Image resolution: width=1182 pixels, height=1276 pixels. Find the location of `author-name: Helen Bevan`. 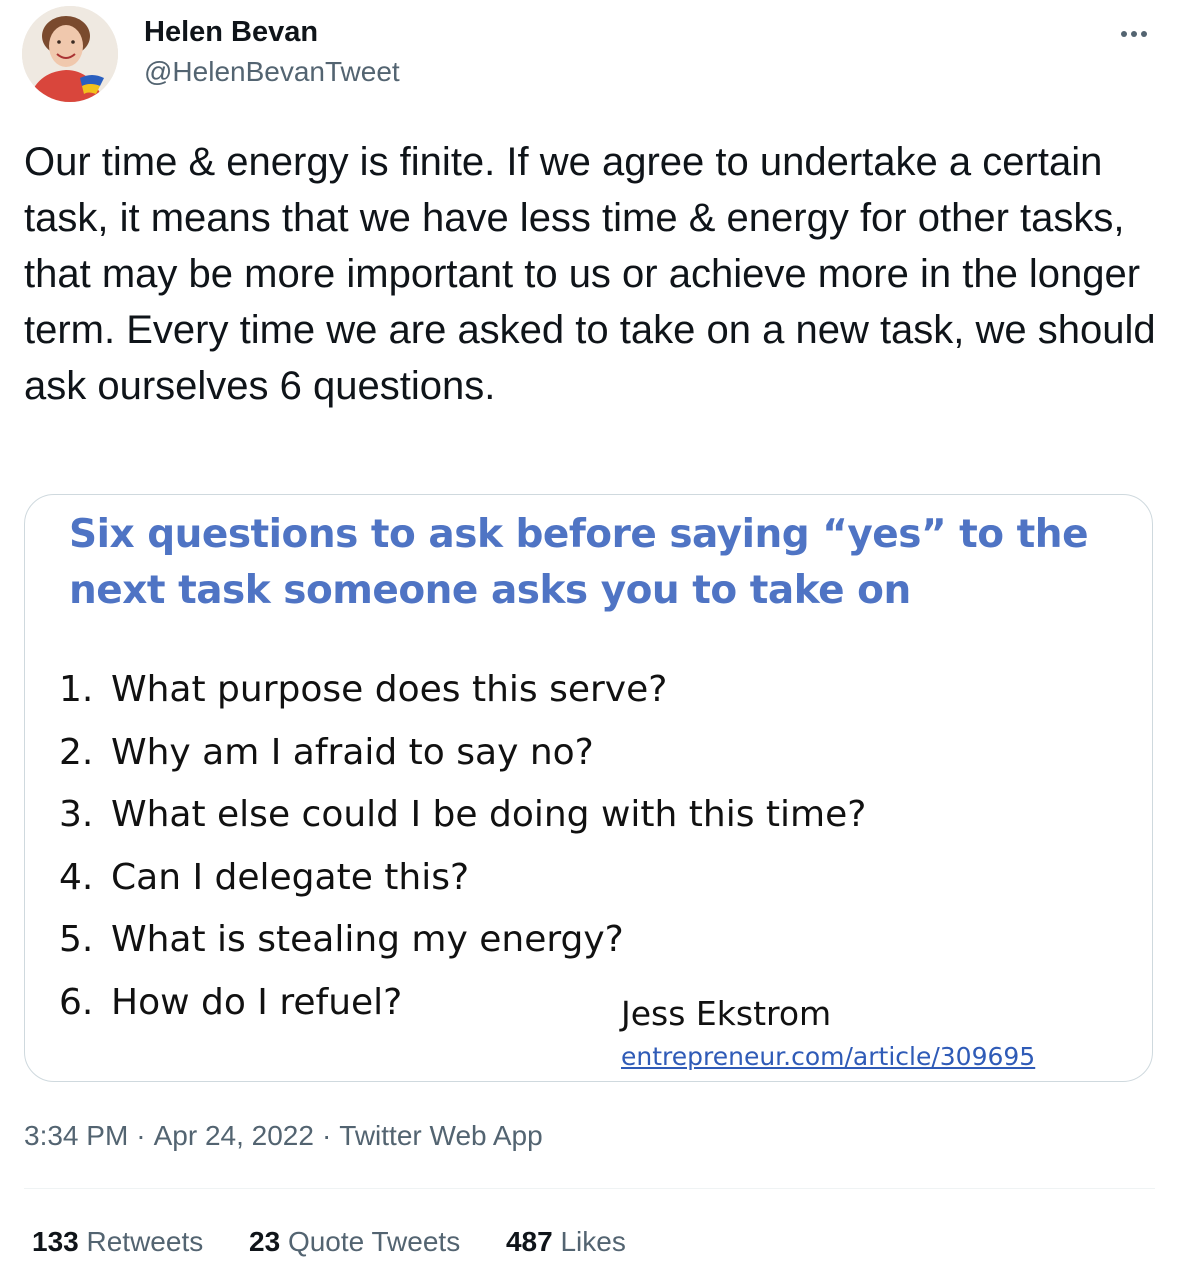

author-name: Helen Bevan is located at coordinates (231, 32).